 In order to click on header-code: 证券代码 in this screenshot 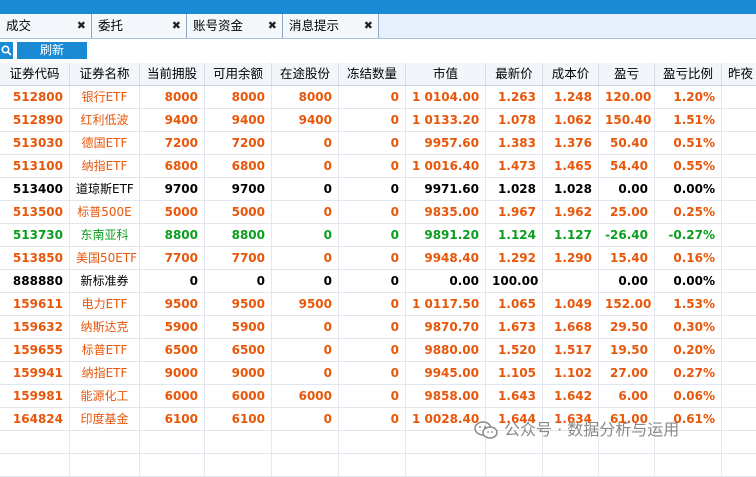, I will do `click(35, 74)`.